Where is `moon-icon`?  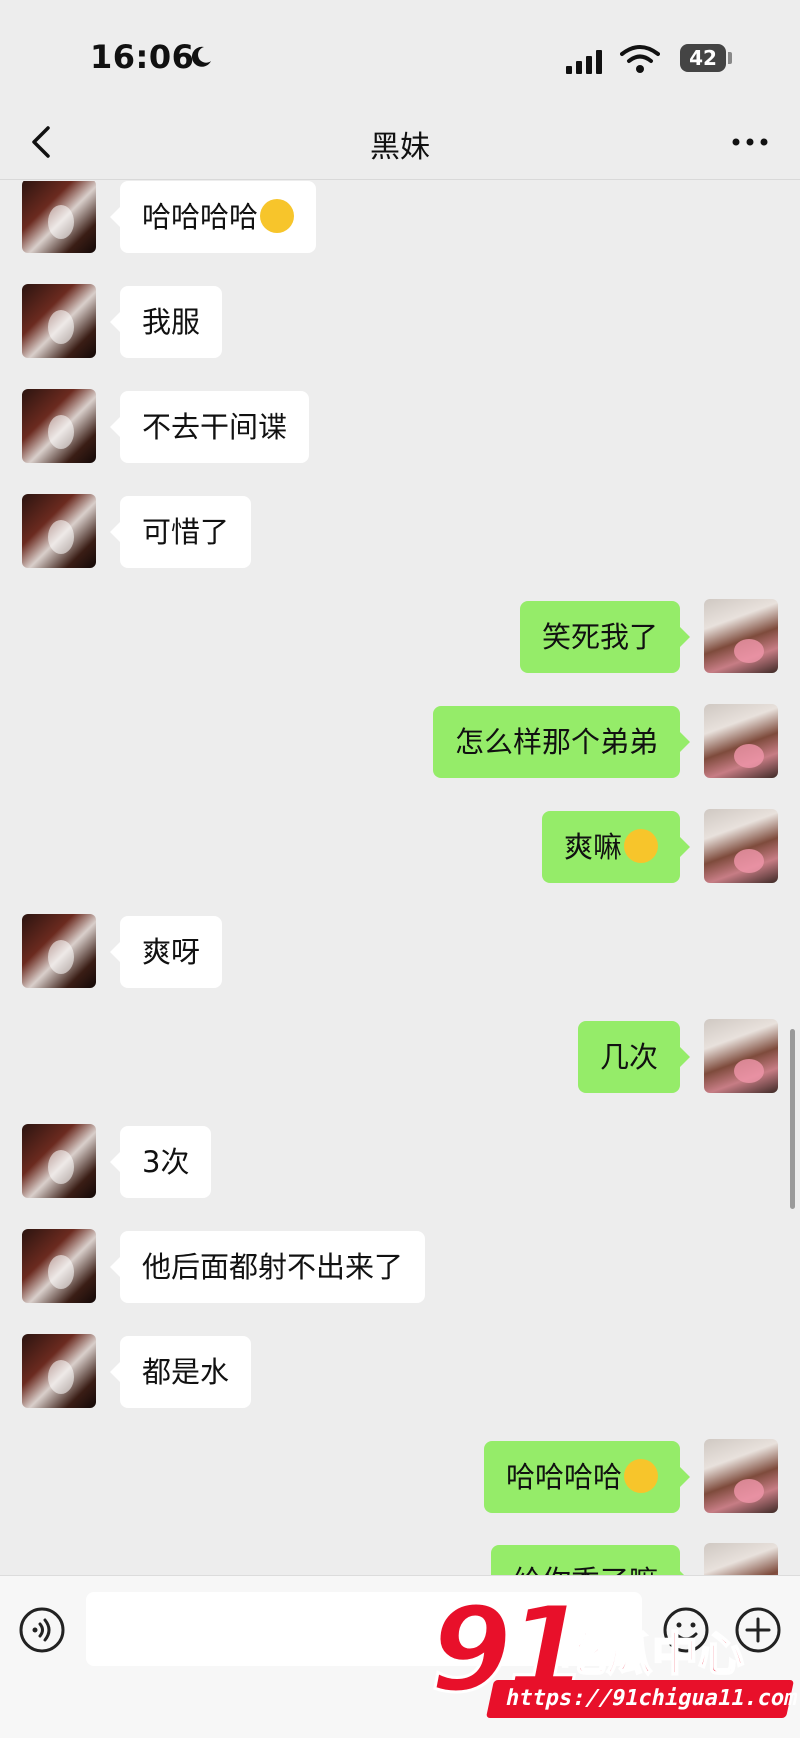 moon-icon is located at coordinates (201, 56).